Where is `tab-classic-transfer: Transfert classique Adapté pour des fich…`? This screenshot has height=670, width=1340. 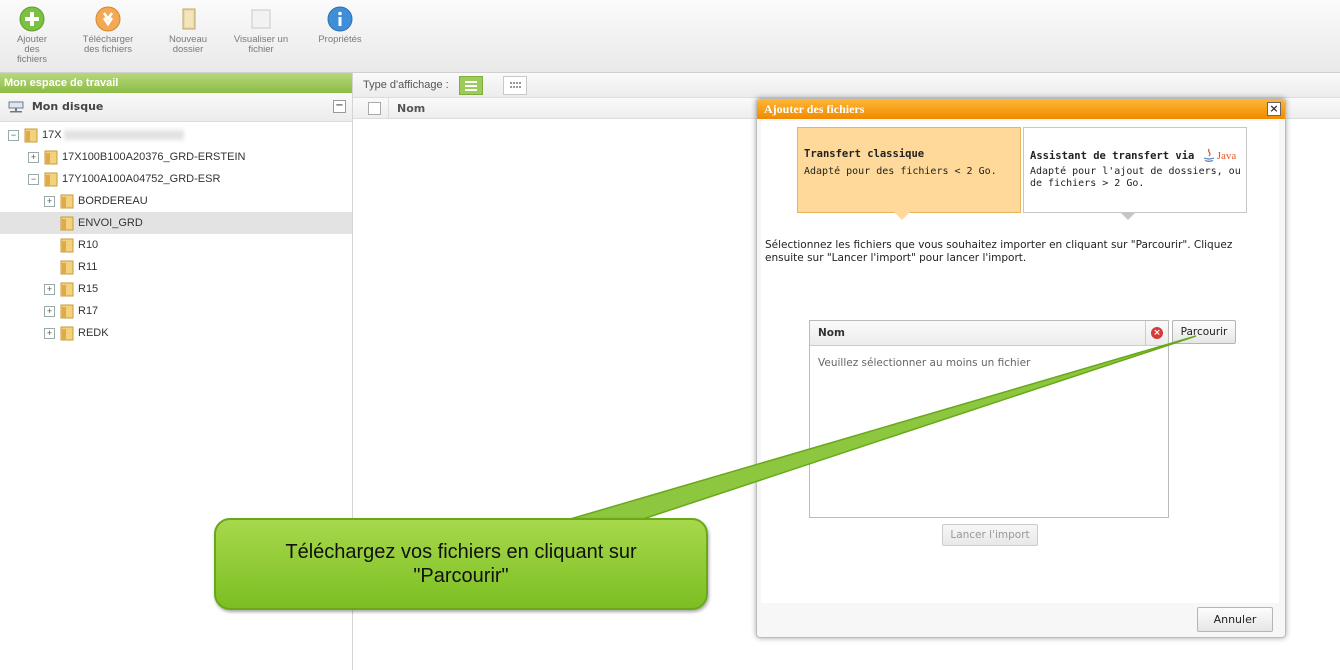 tab-classic-transfer: Transfert classique Adapté pour des fich… is located at coordinates (909, 173).